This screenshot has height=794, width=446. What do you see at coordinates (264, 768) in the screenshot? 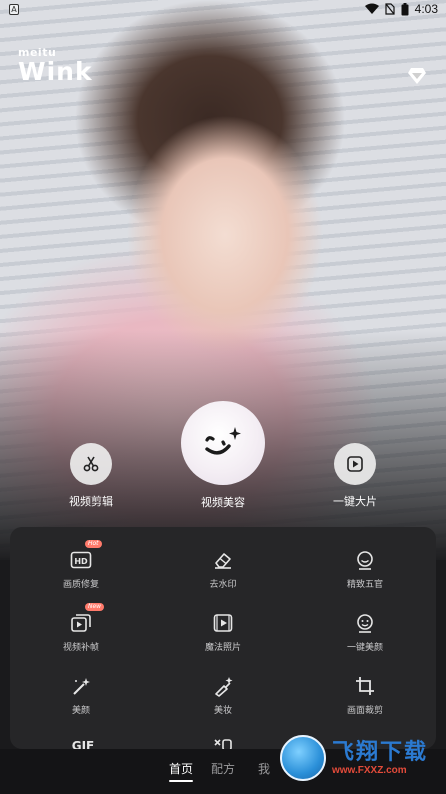
I see `tab-me: 我` at bounding box center [264, 768].